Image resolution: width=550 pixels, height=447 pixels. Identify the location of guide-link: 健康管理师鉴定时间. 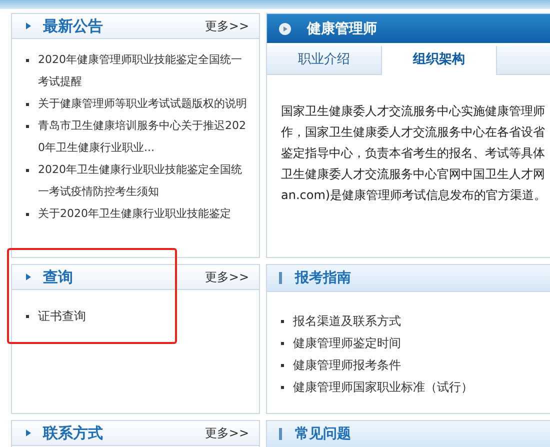
(347, 343).